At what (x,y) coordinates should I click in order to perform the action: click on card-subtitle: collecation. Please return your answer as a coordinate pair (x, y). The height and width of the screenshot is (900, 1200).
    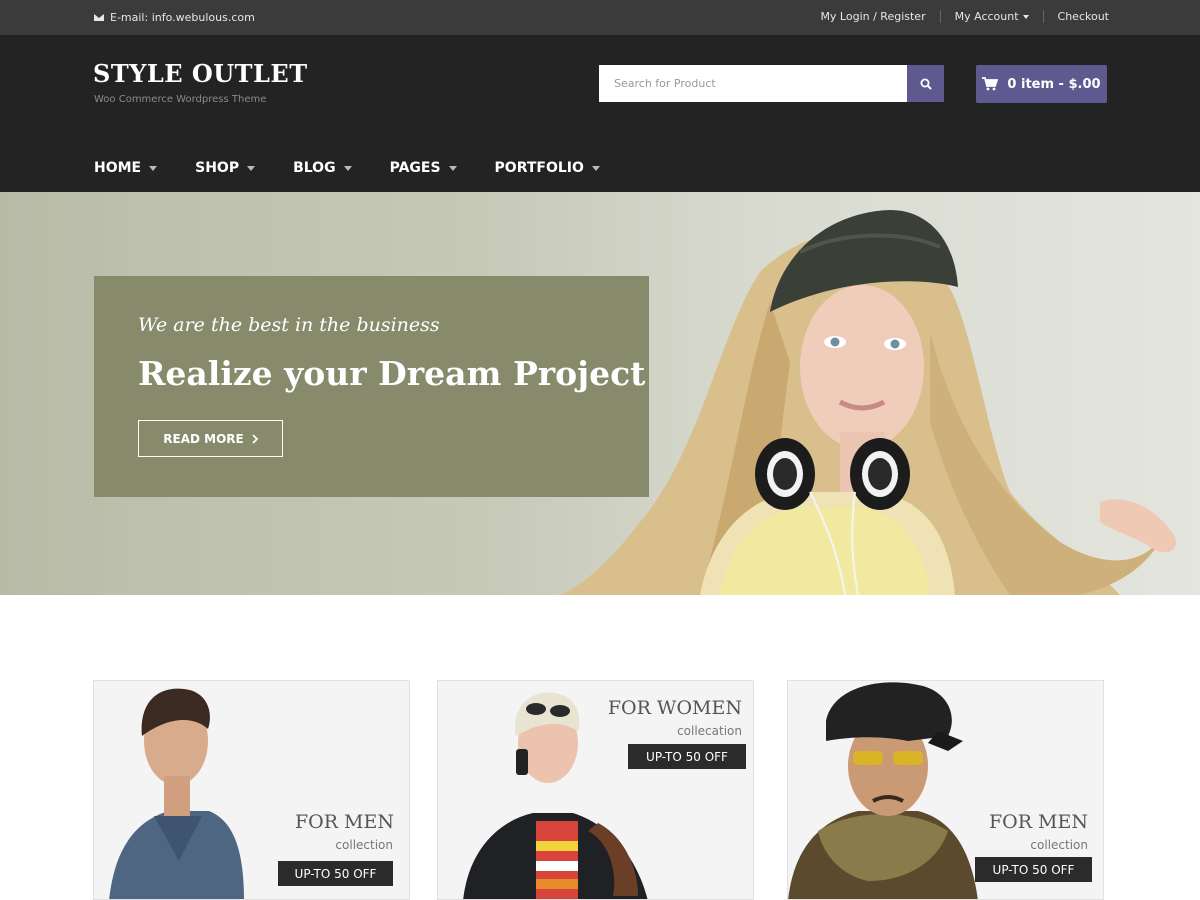
    Looking at the image, I should click on (709, 731).